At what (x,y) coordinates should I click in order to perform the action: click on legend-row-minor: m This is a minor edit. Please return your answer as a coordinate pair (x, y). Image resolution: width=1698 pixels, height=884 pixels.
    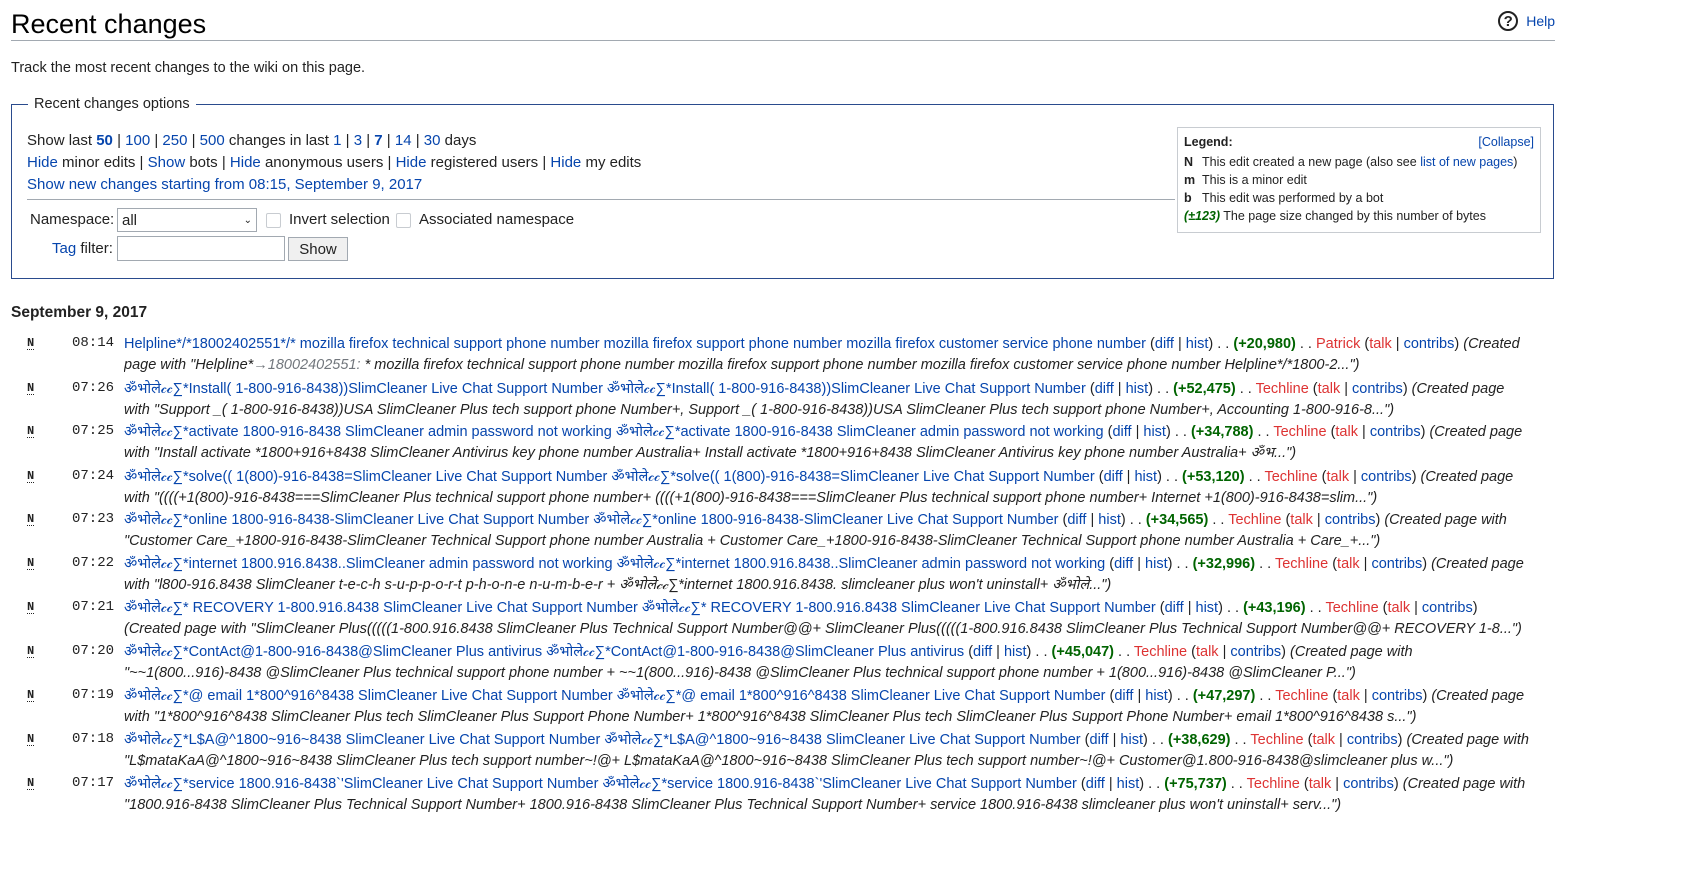
    Looking at the image, I should click on (1245, 180).